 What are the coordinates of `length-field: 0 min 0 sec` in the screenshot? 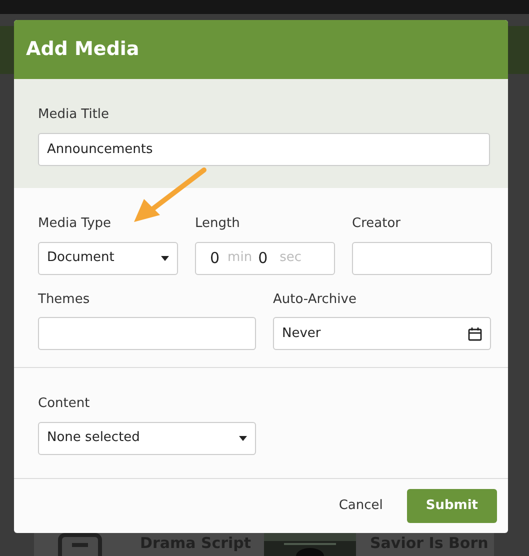 It's located at (265, 258).